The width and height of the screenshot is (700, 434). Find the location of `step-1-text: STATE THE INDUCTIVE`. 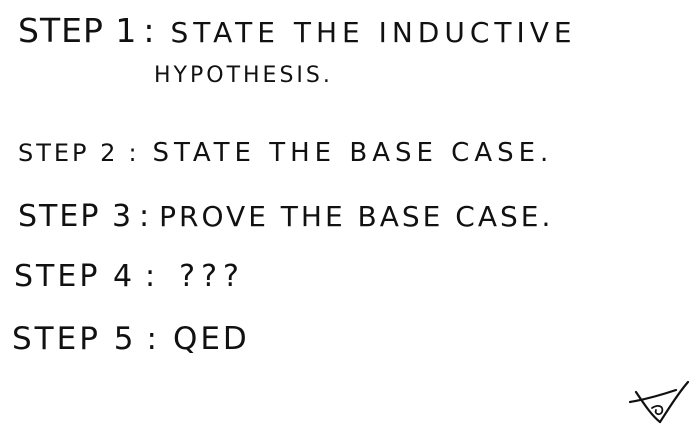

step-1-text: STATE THE INDUCTIVE is located at coordinates (373, 32).